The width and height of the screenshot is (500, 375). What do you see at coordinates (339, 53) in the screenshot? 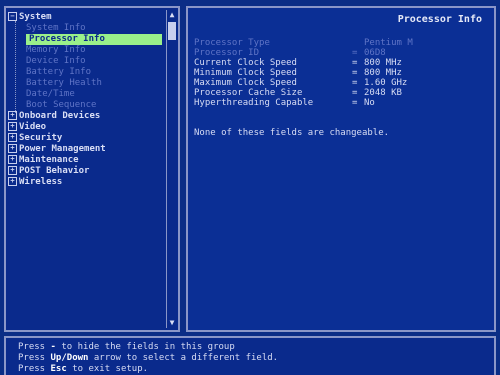
I see `field-processor-id: Processor ID = 06D8` at bounding box center [339, 53].